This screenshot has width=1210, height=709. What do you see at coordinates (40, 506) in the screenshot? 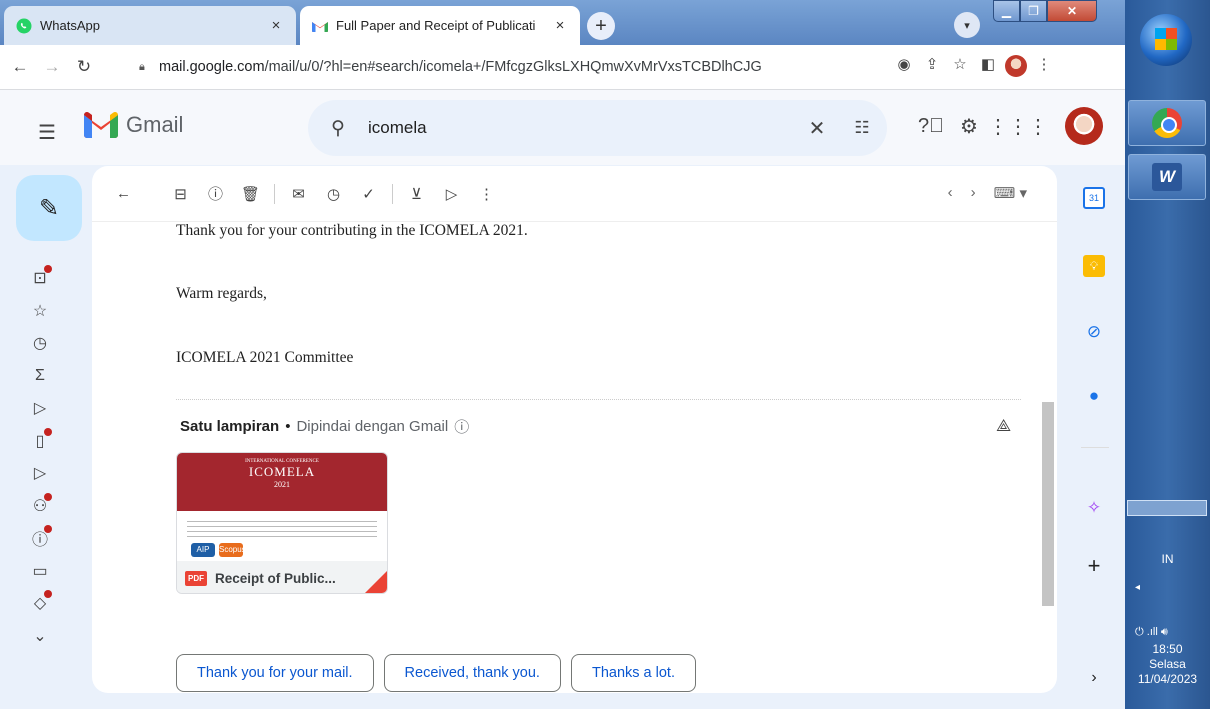
I see `nav-social: ⚇` at bounding box center [40, 506].